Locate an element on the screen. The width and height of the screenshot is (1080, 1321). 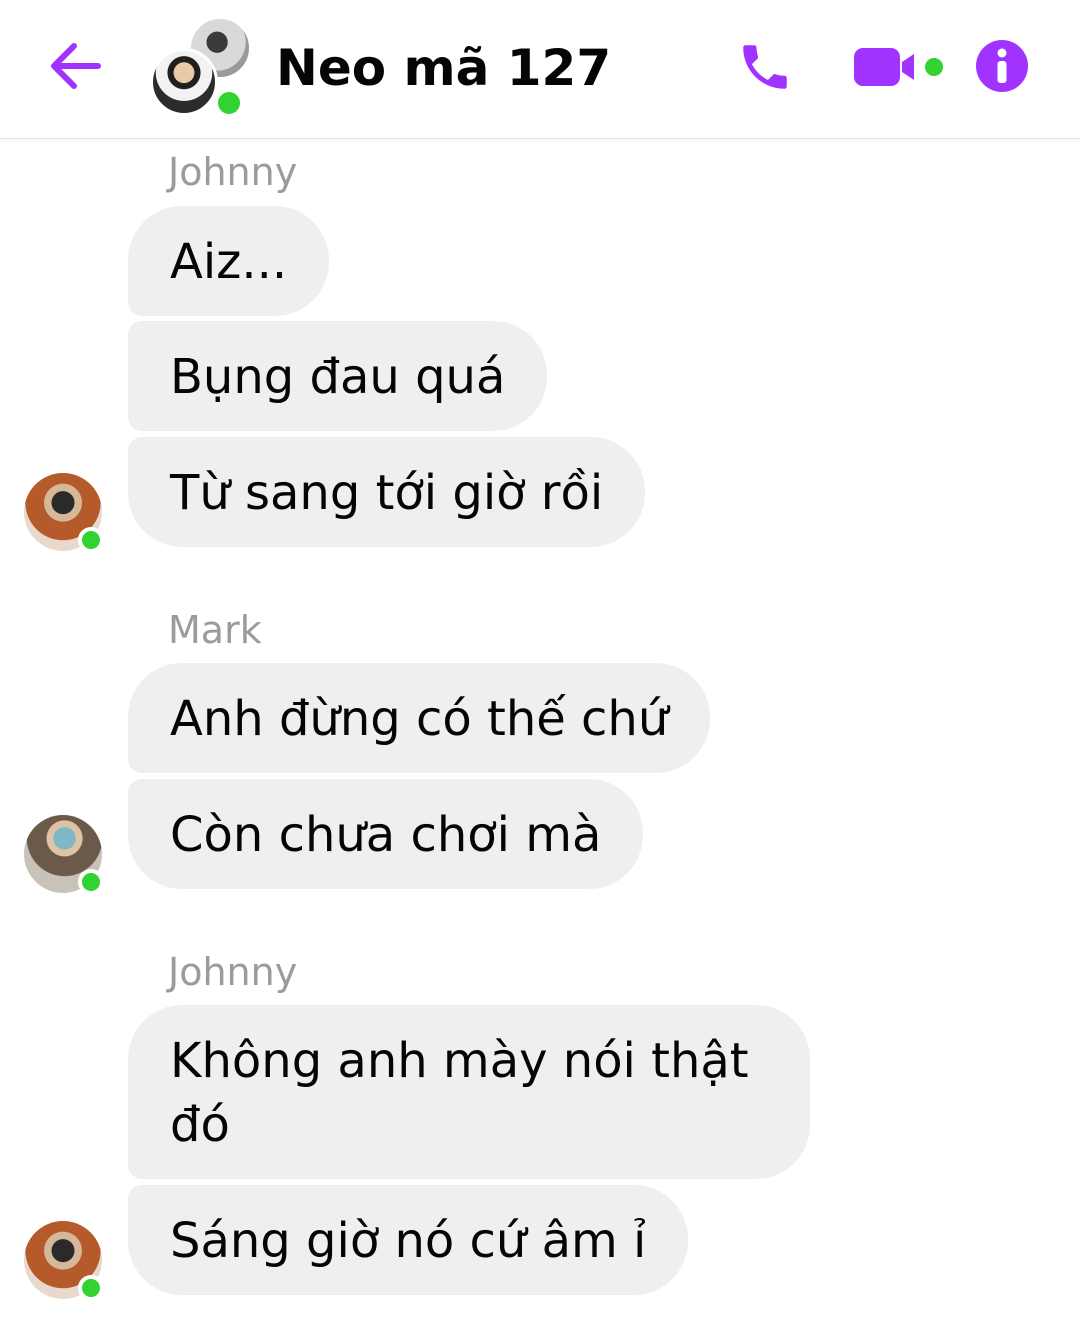
voice-call-button is located at coordinates (765, 67).